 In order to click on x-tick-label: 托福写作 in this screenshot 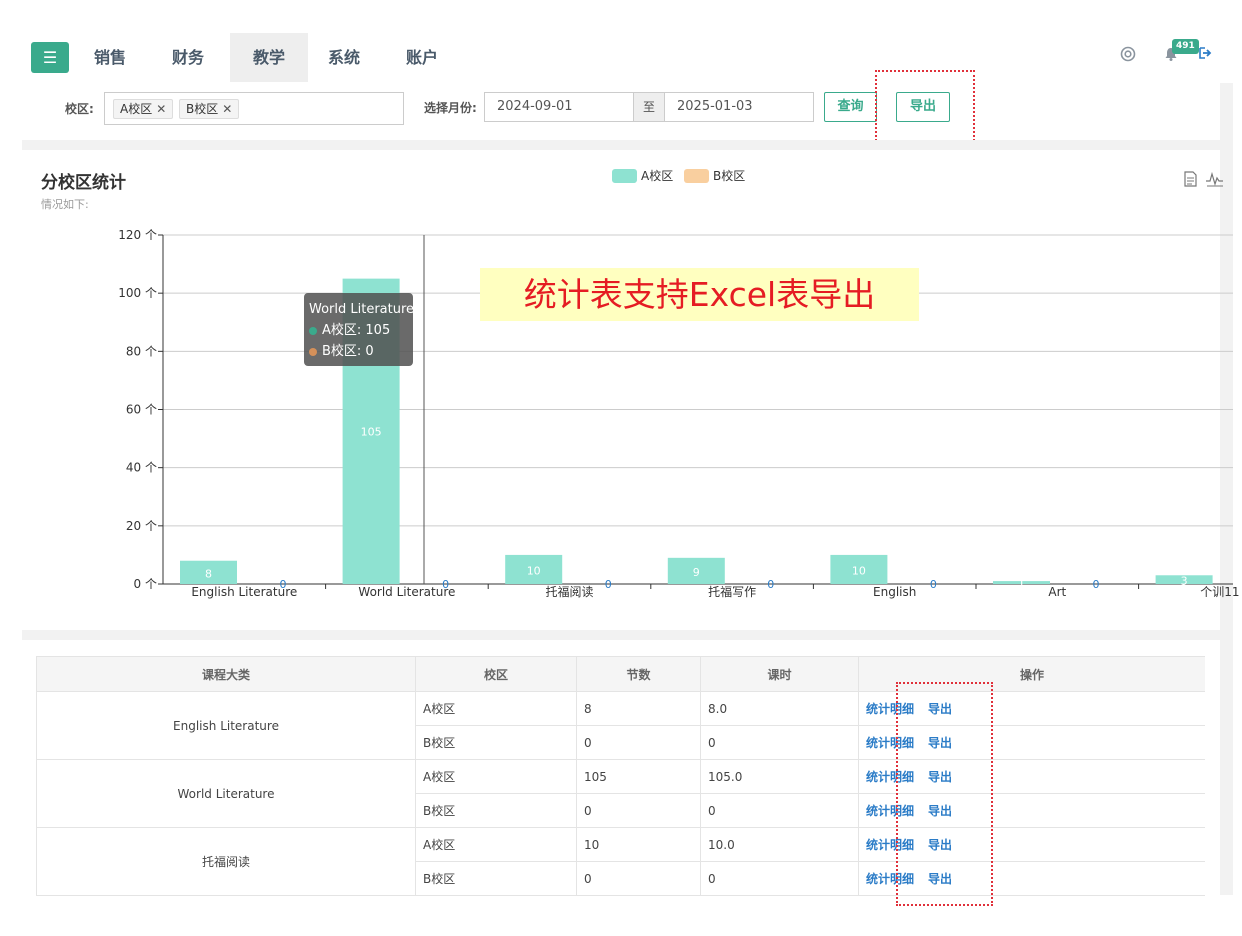, I will do `click(732, 591)`.